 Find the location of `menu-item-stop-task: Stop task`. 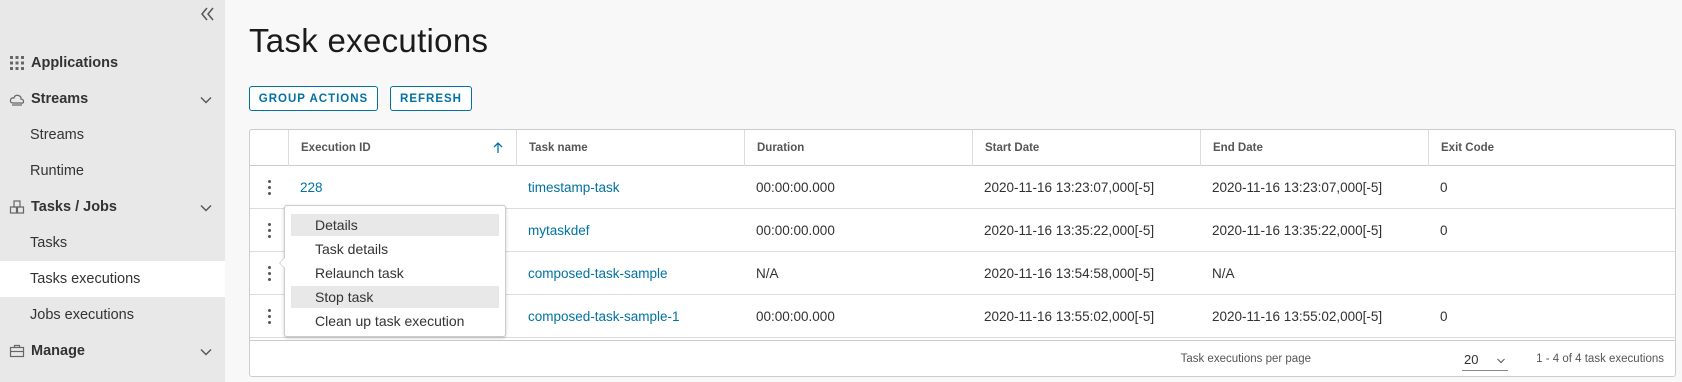

menu-item-stop-task: Stop task is located at coordinates (395, 297).